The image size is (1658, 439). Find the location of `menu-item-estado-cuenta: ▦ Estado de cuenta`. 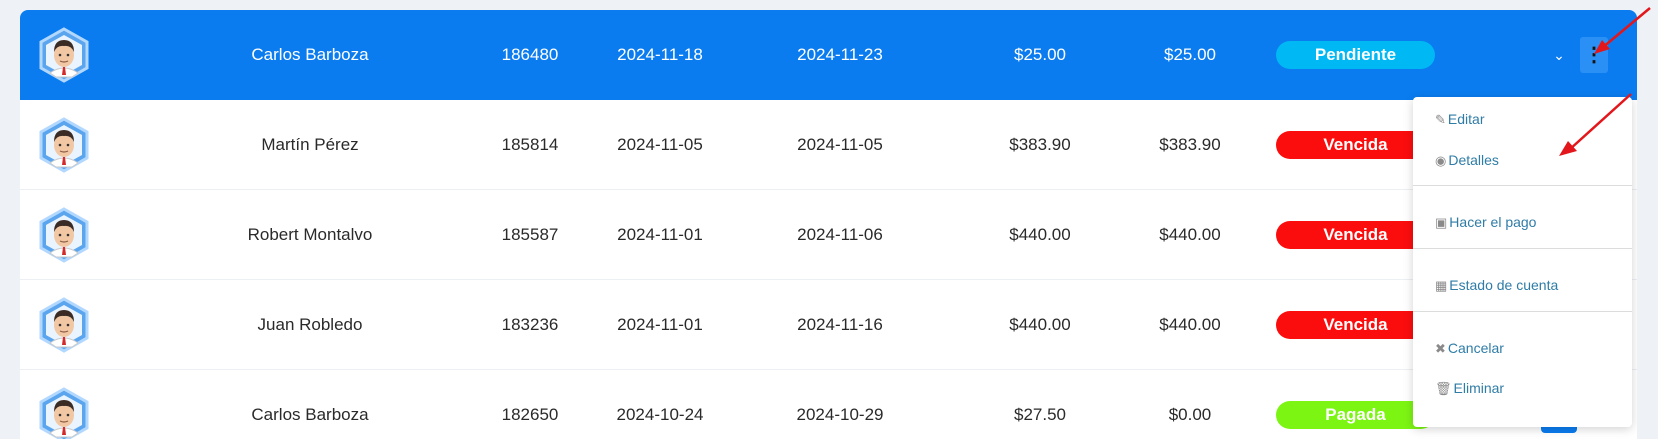

menu-item-estado-cuenta: ▦ Estado de cuenta is located at coordinates (1496, 285).